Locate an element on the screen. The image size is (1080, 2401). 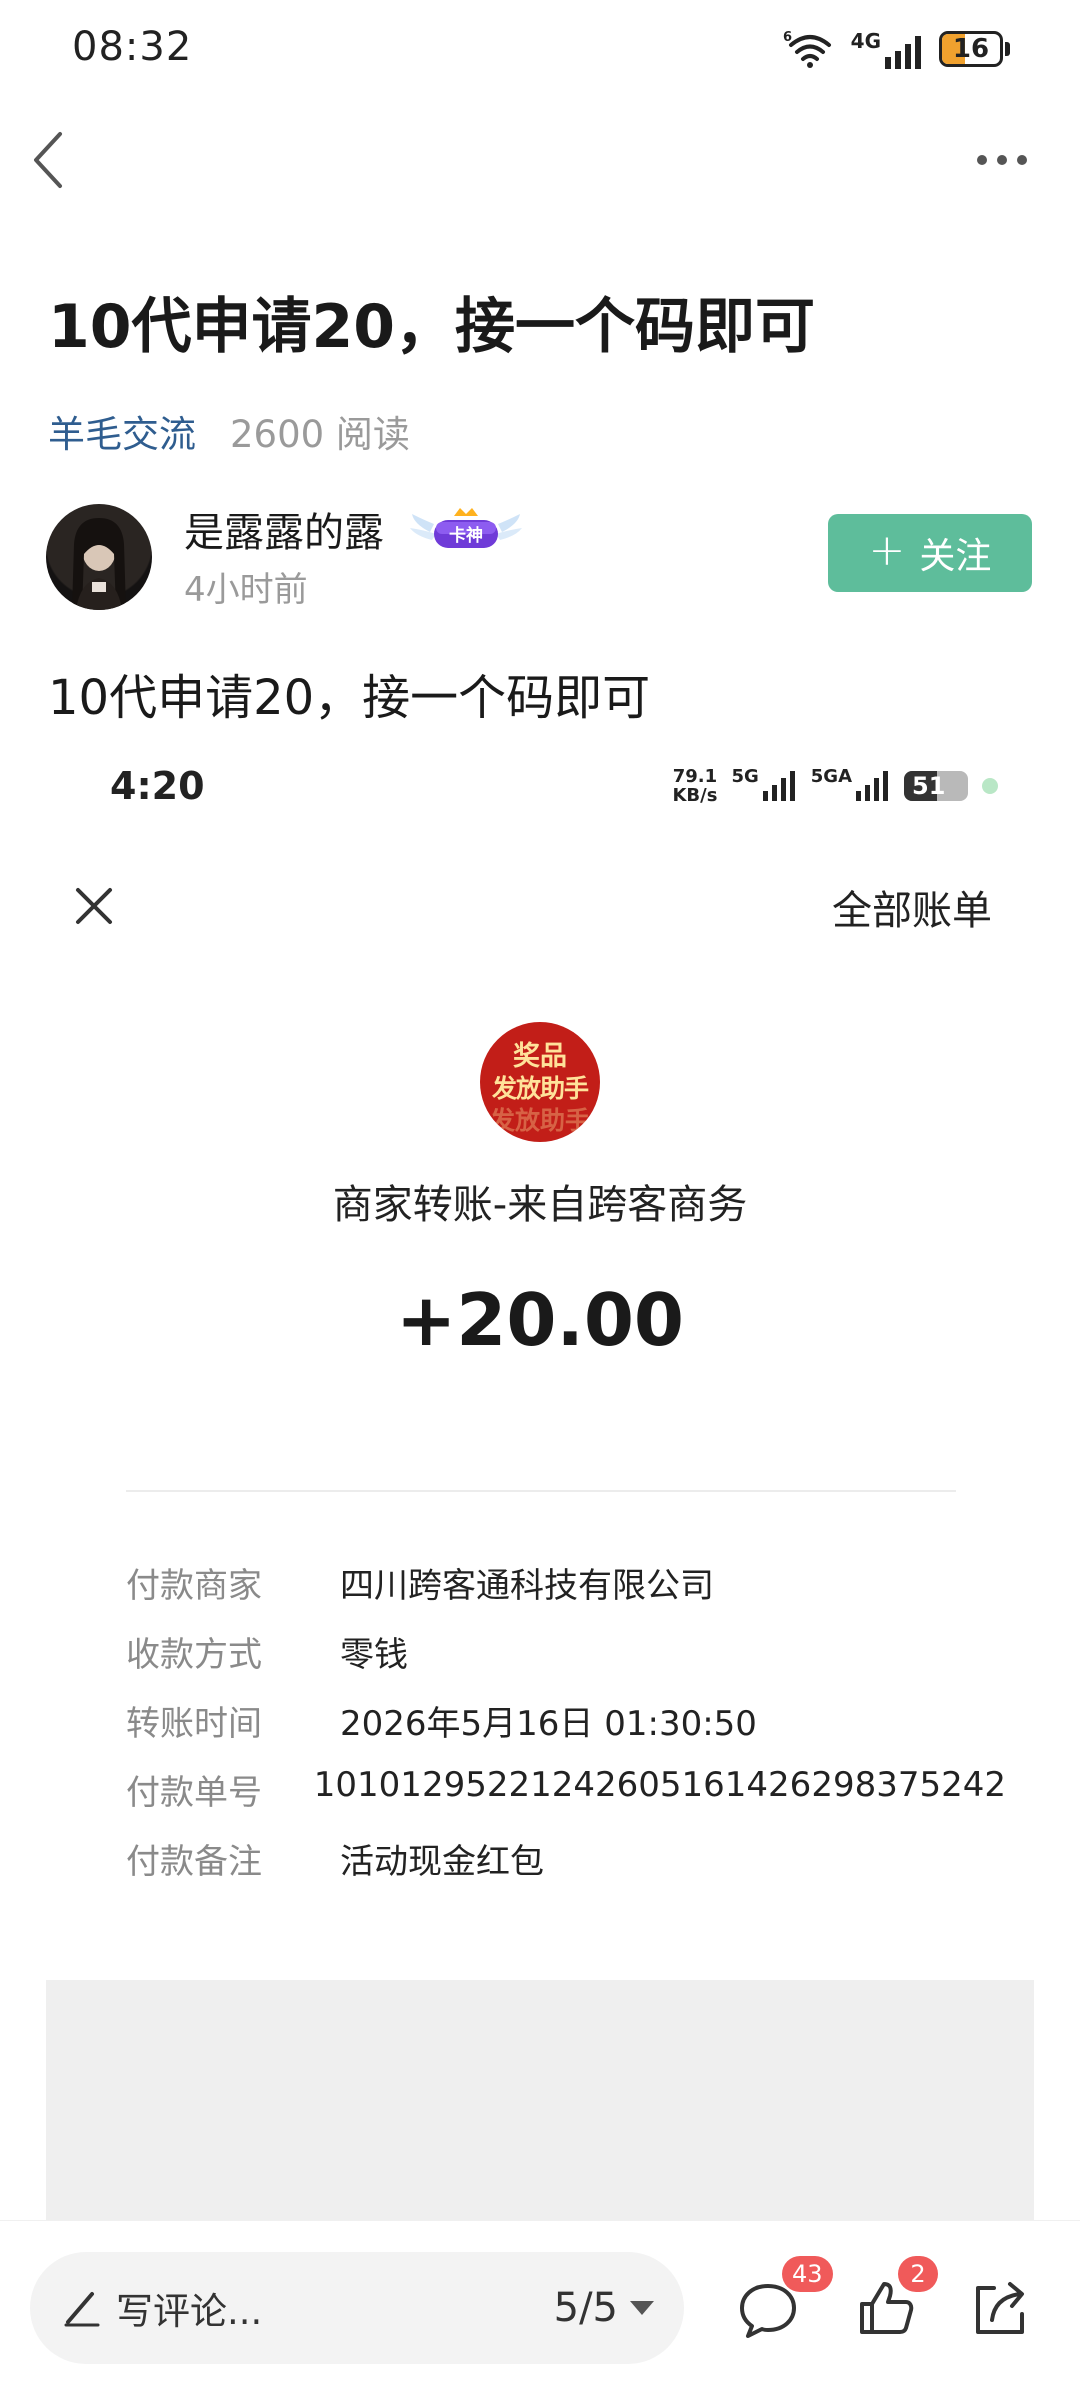
badge-text: 卡神 is located at coordinates (466, 536).